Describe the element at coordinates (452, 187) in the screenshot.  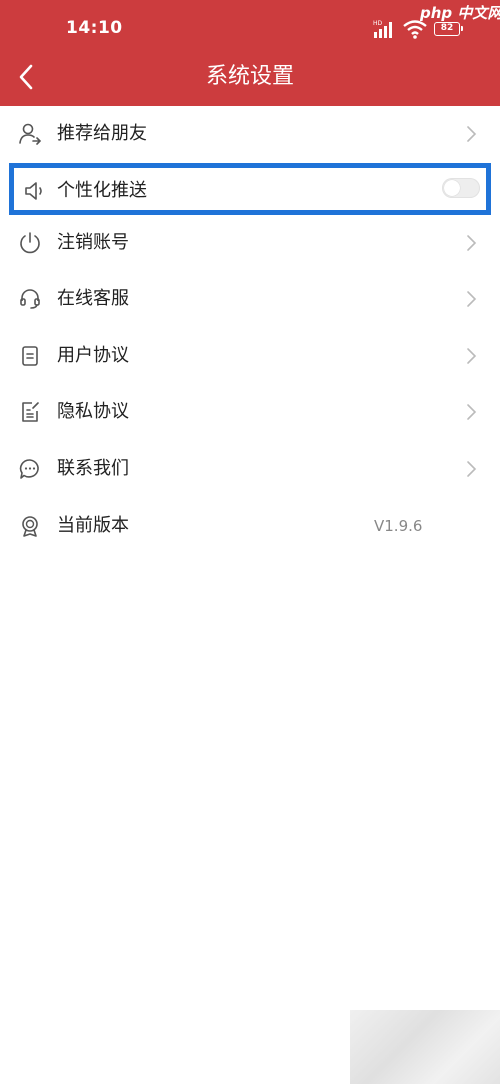
I see `toggle-knob` at that location.